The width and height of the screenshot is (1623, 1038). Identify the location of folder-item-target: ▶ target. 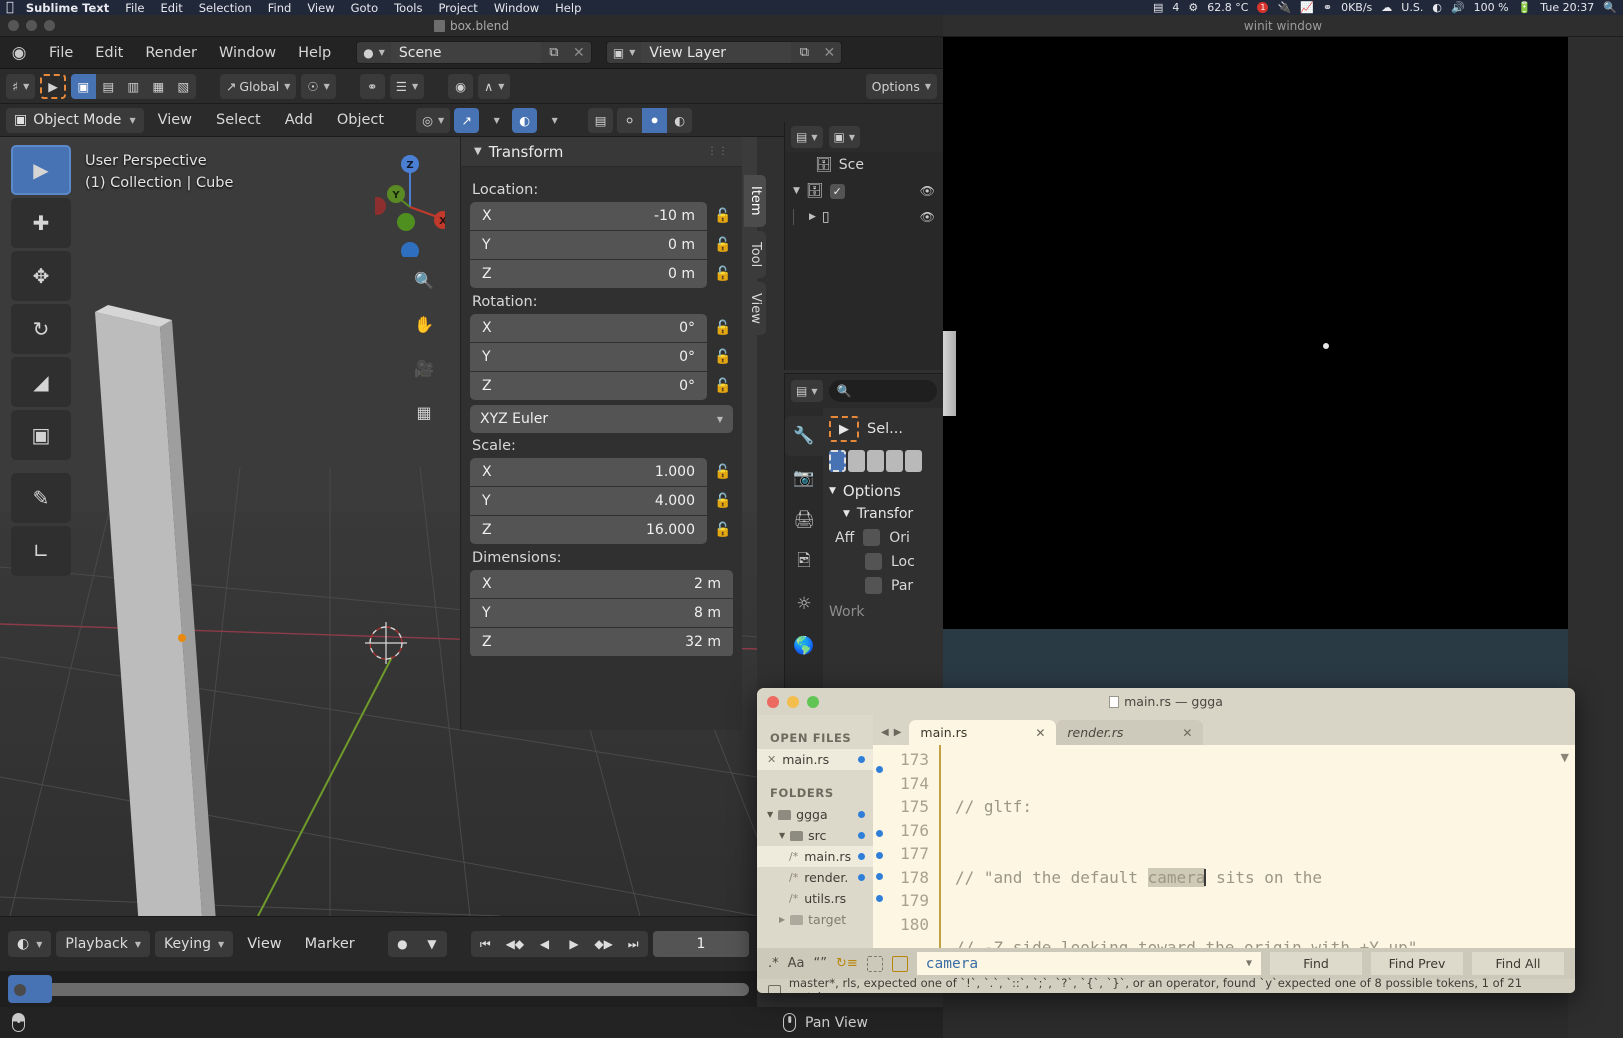
(815, 919).